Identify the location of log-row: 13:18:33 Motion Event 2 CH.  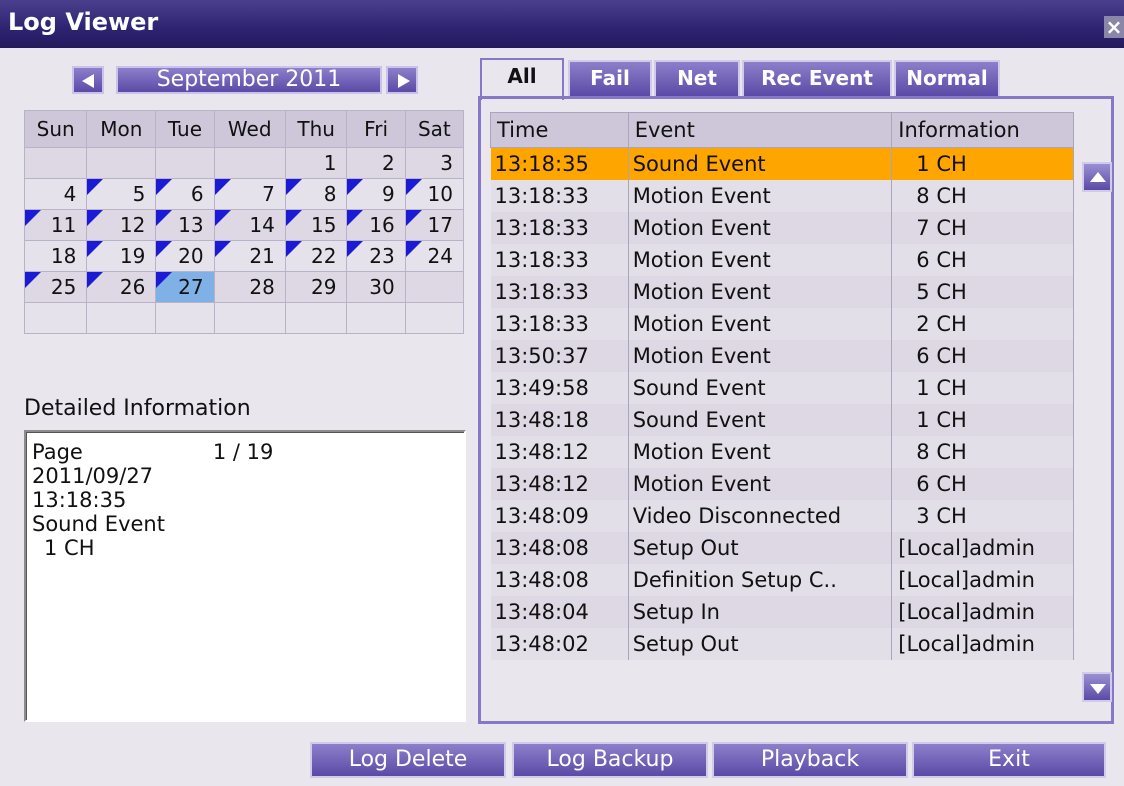
(782, 324).